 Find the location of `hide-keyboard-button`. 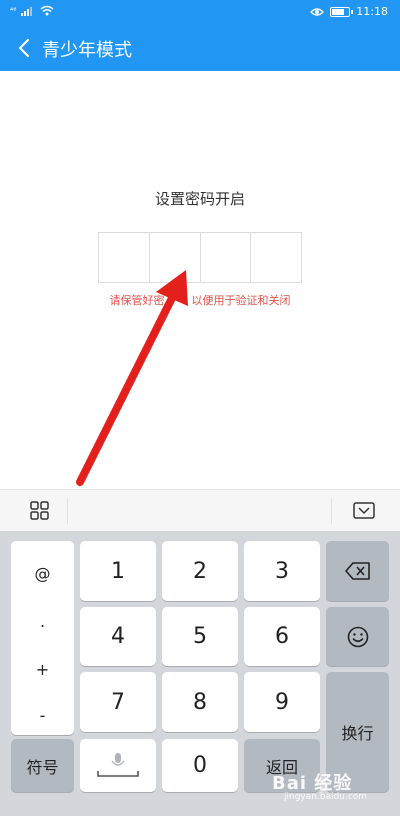

hide-keyboard-button is located at coordinates (364, 511).